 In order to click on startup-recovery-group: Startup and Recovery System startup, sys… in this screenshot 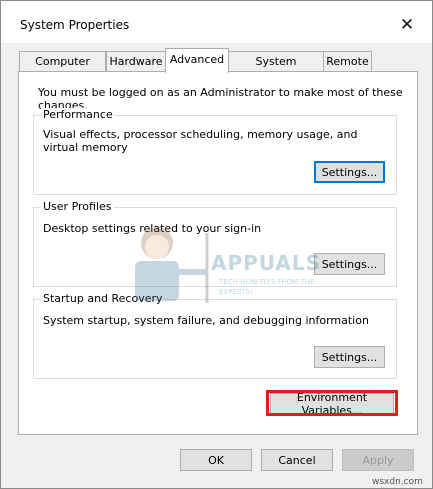, I will do `click(215, 335)`.